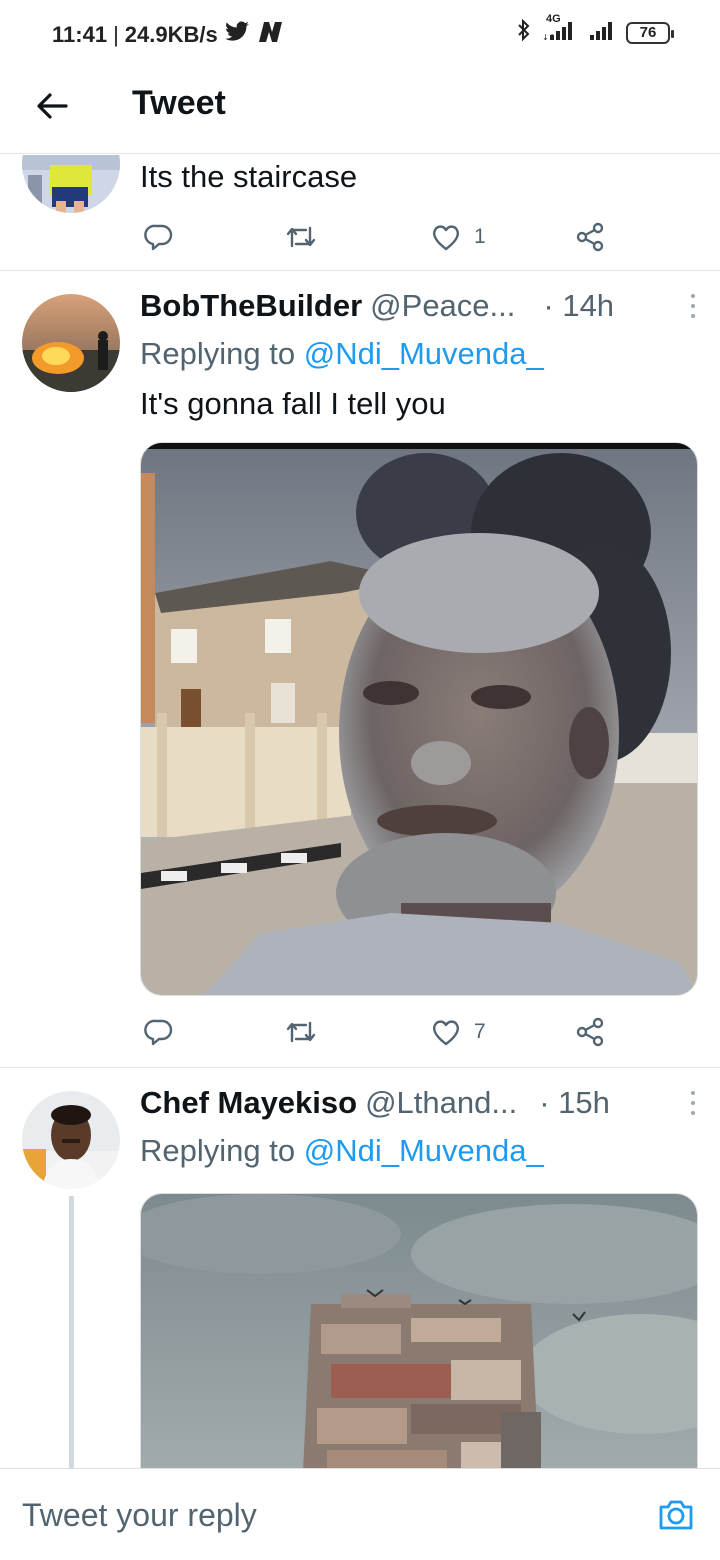 The image size is (720, 1560). What do you see at coordinates (560, 29) in the screenshot?
I see `signal-icon: 4G ↓↑` at bounding box center [560, 29].